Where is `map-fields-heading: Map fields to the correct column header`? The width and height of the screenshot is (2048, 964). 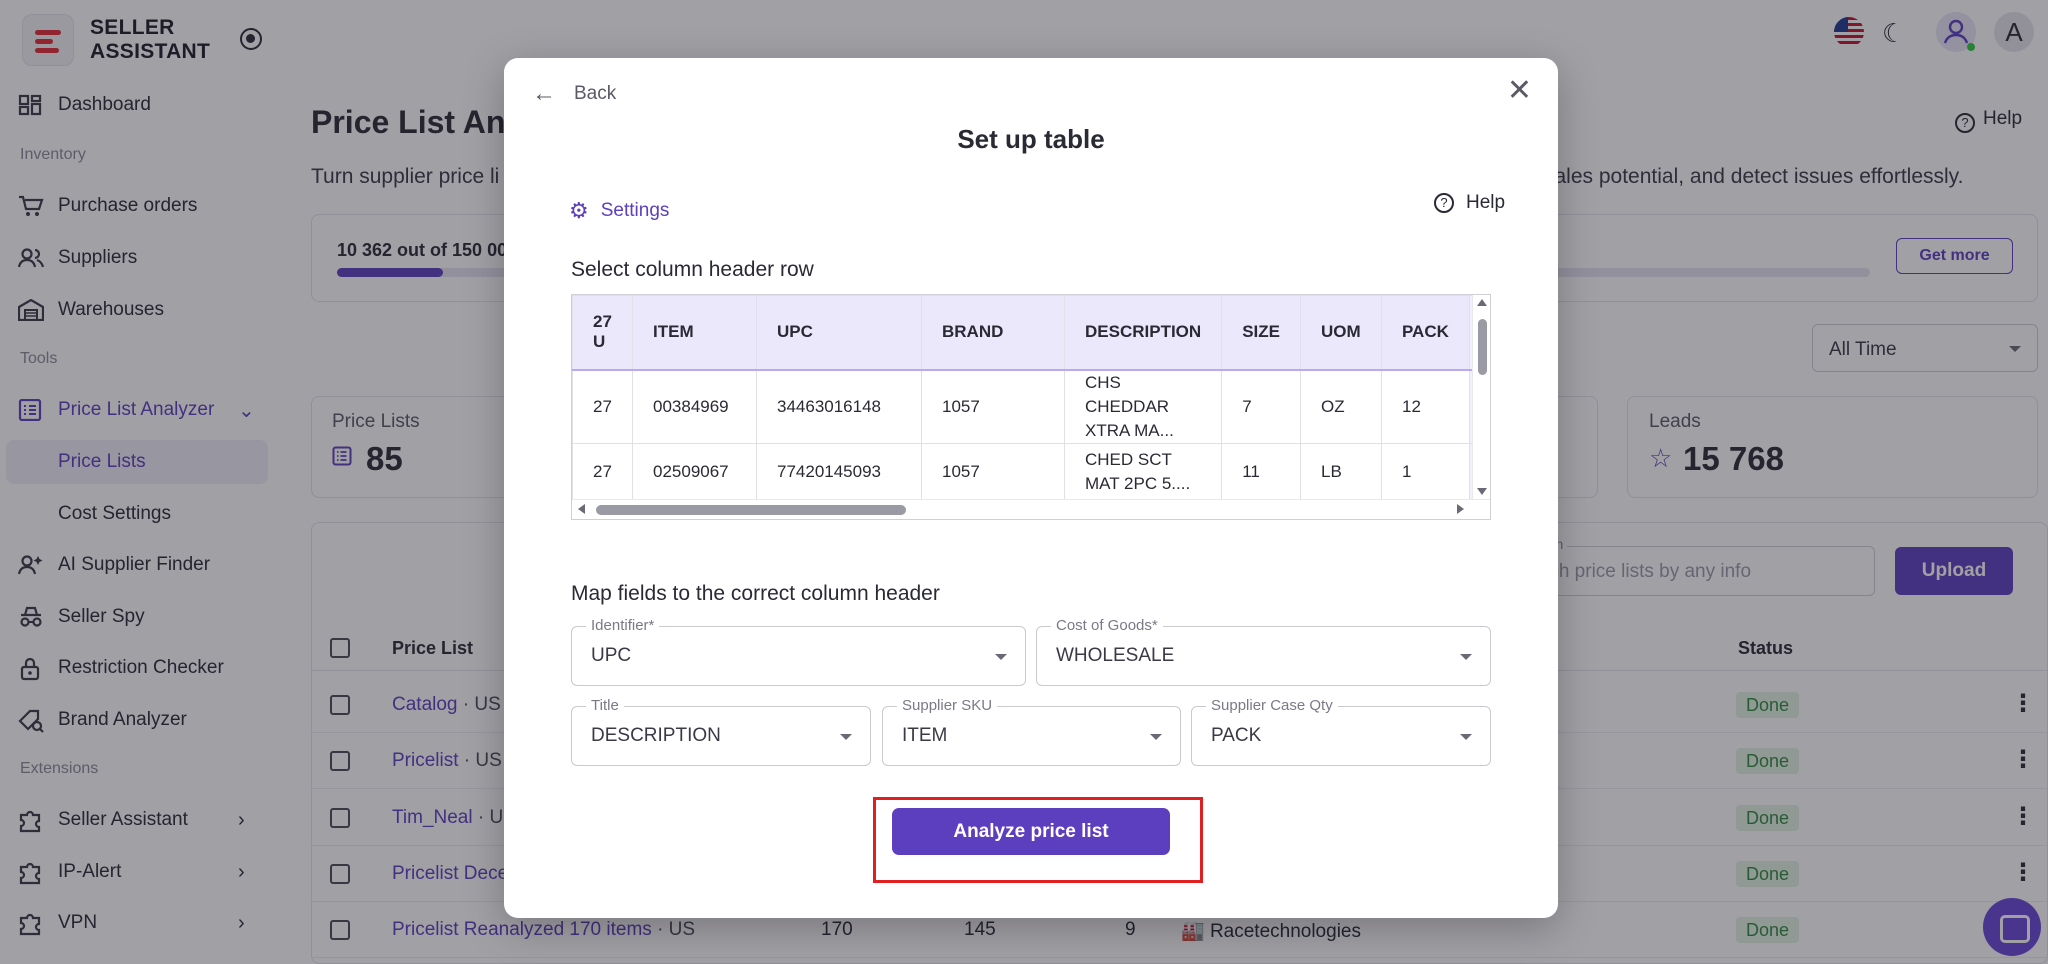 map-fields-heading: Map fields to the correct column header is located at coordinates (755, 593).